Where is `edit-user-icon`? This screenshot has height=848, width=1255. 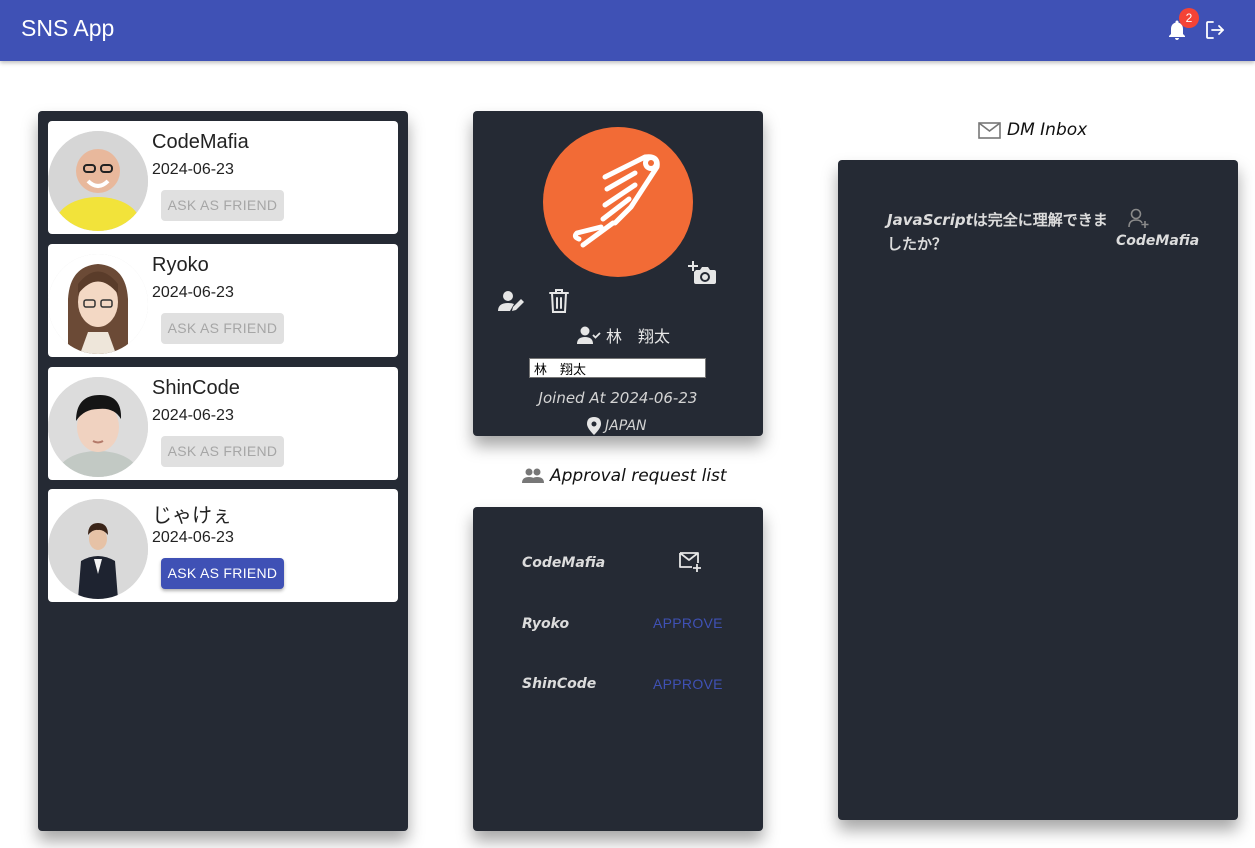 edit-user-icon is located at coordinates (512, 301).